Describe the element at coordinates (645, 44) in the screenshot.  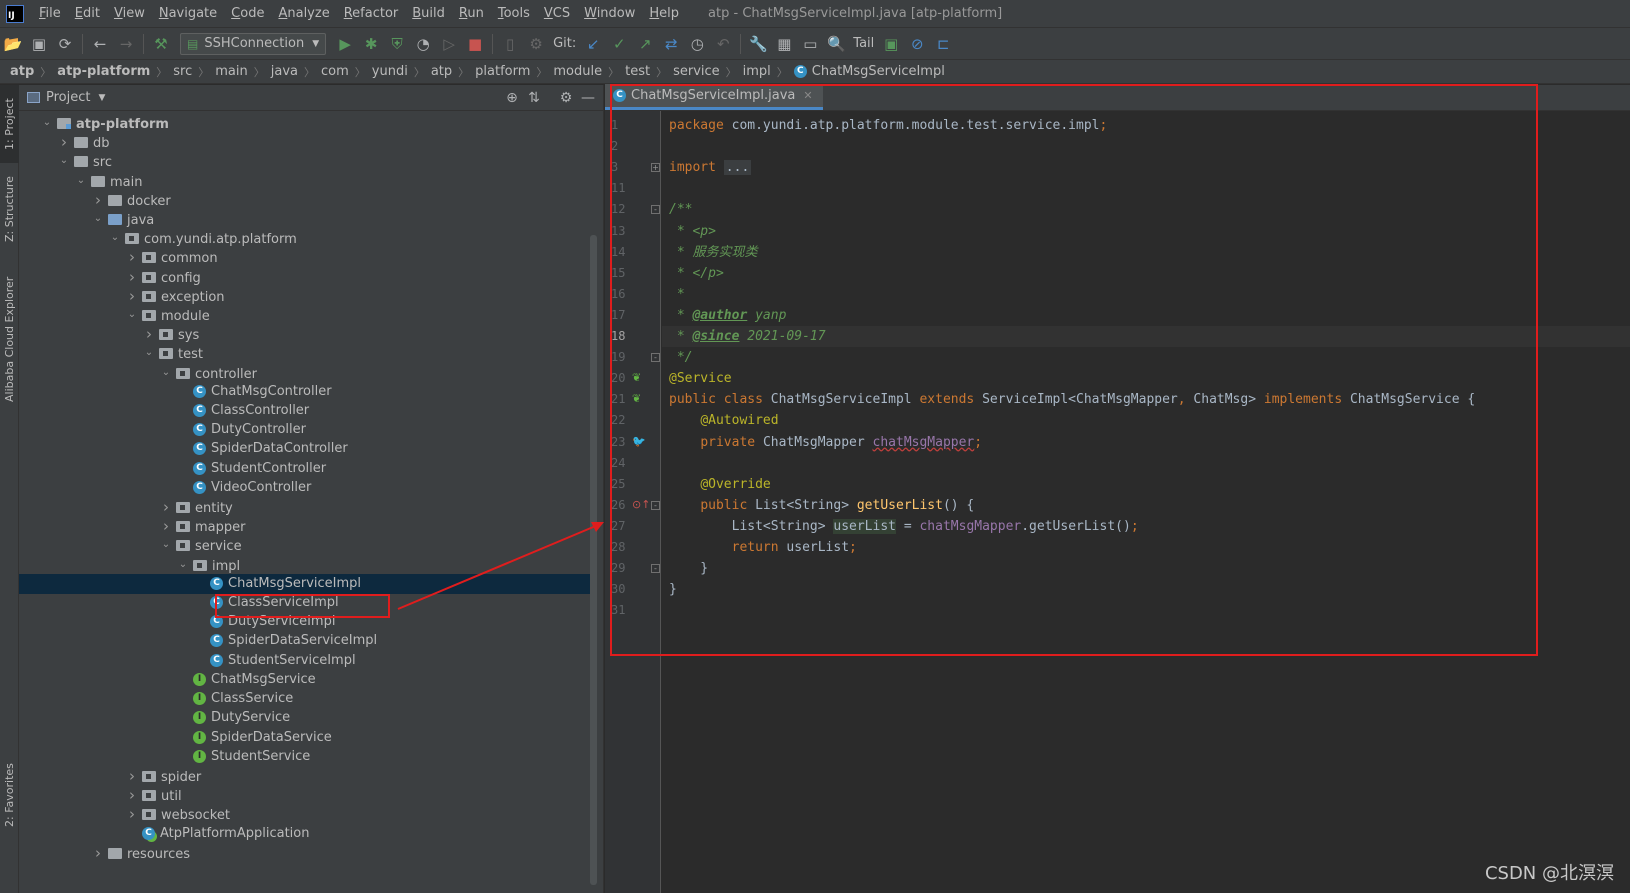
I see `git-push-icon: ↗` at that location.